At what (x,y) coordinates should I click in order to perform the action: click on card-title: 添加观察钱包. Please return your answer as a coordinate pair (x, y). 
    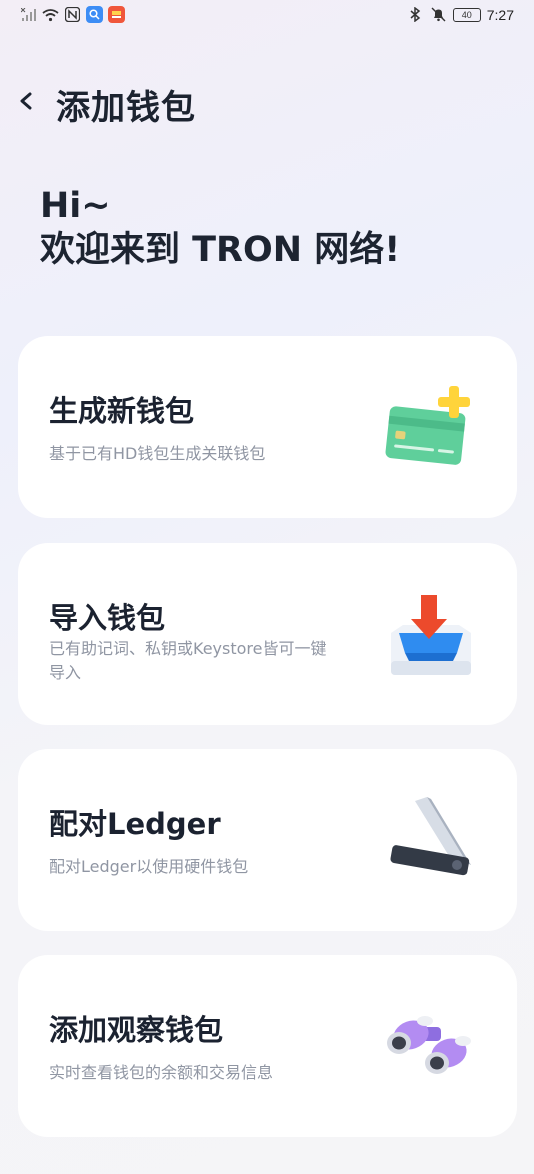
    Looking at the image, I should click on (136, 1030).